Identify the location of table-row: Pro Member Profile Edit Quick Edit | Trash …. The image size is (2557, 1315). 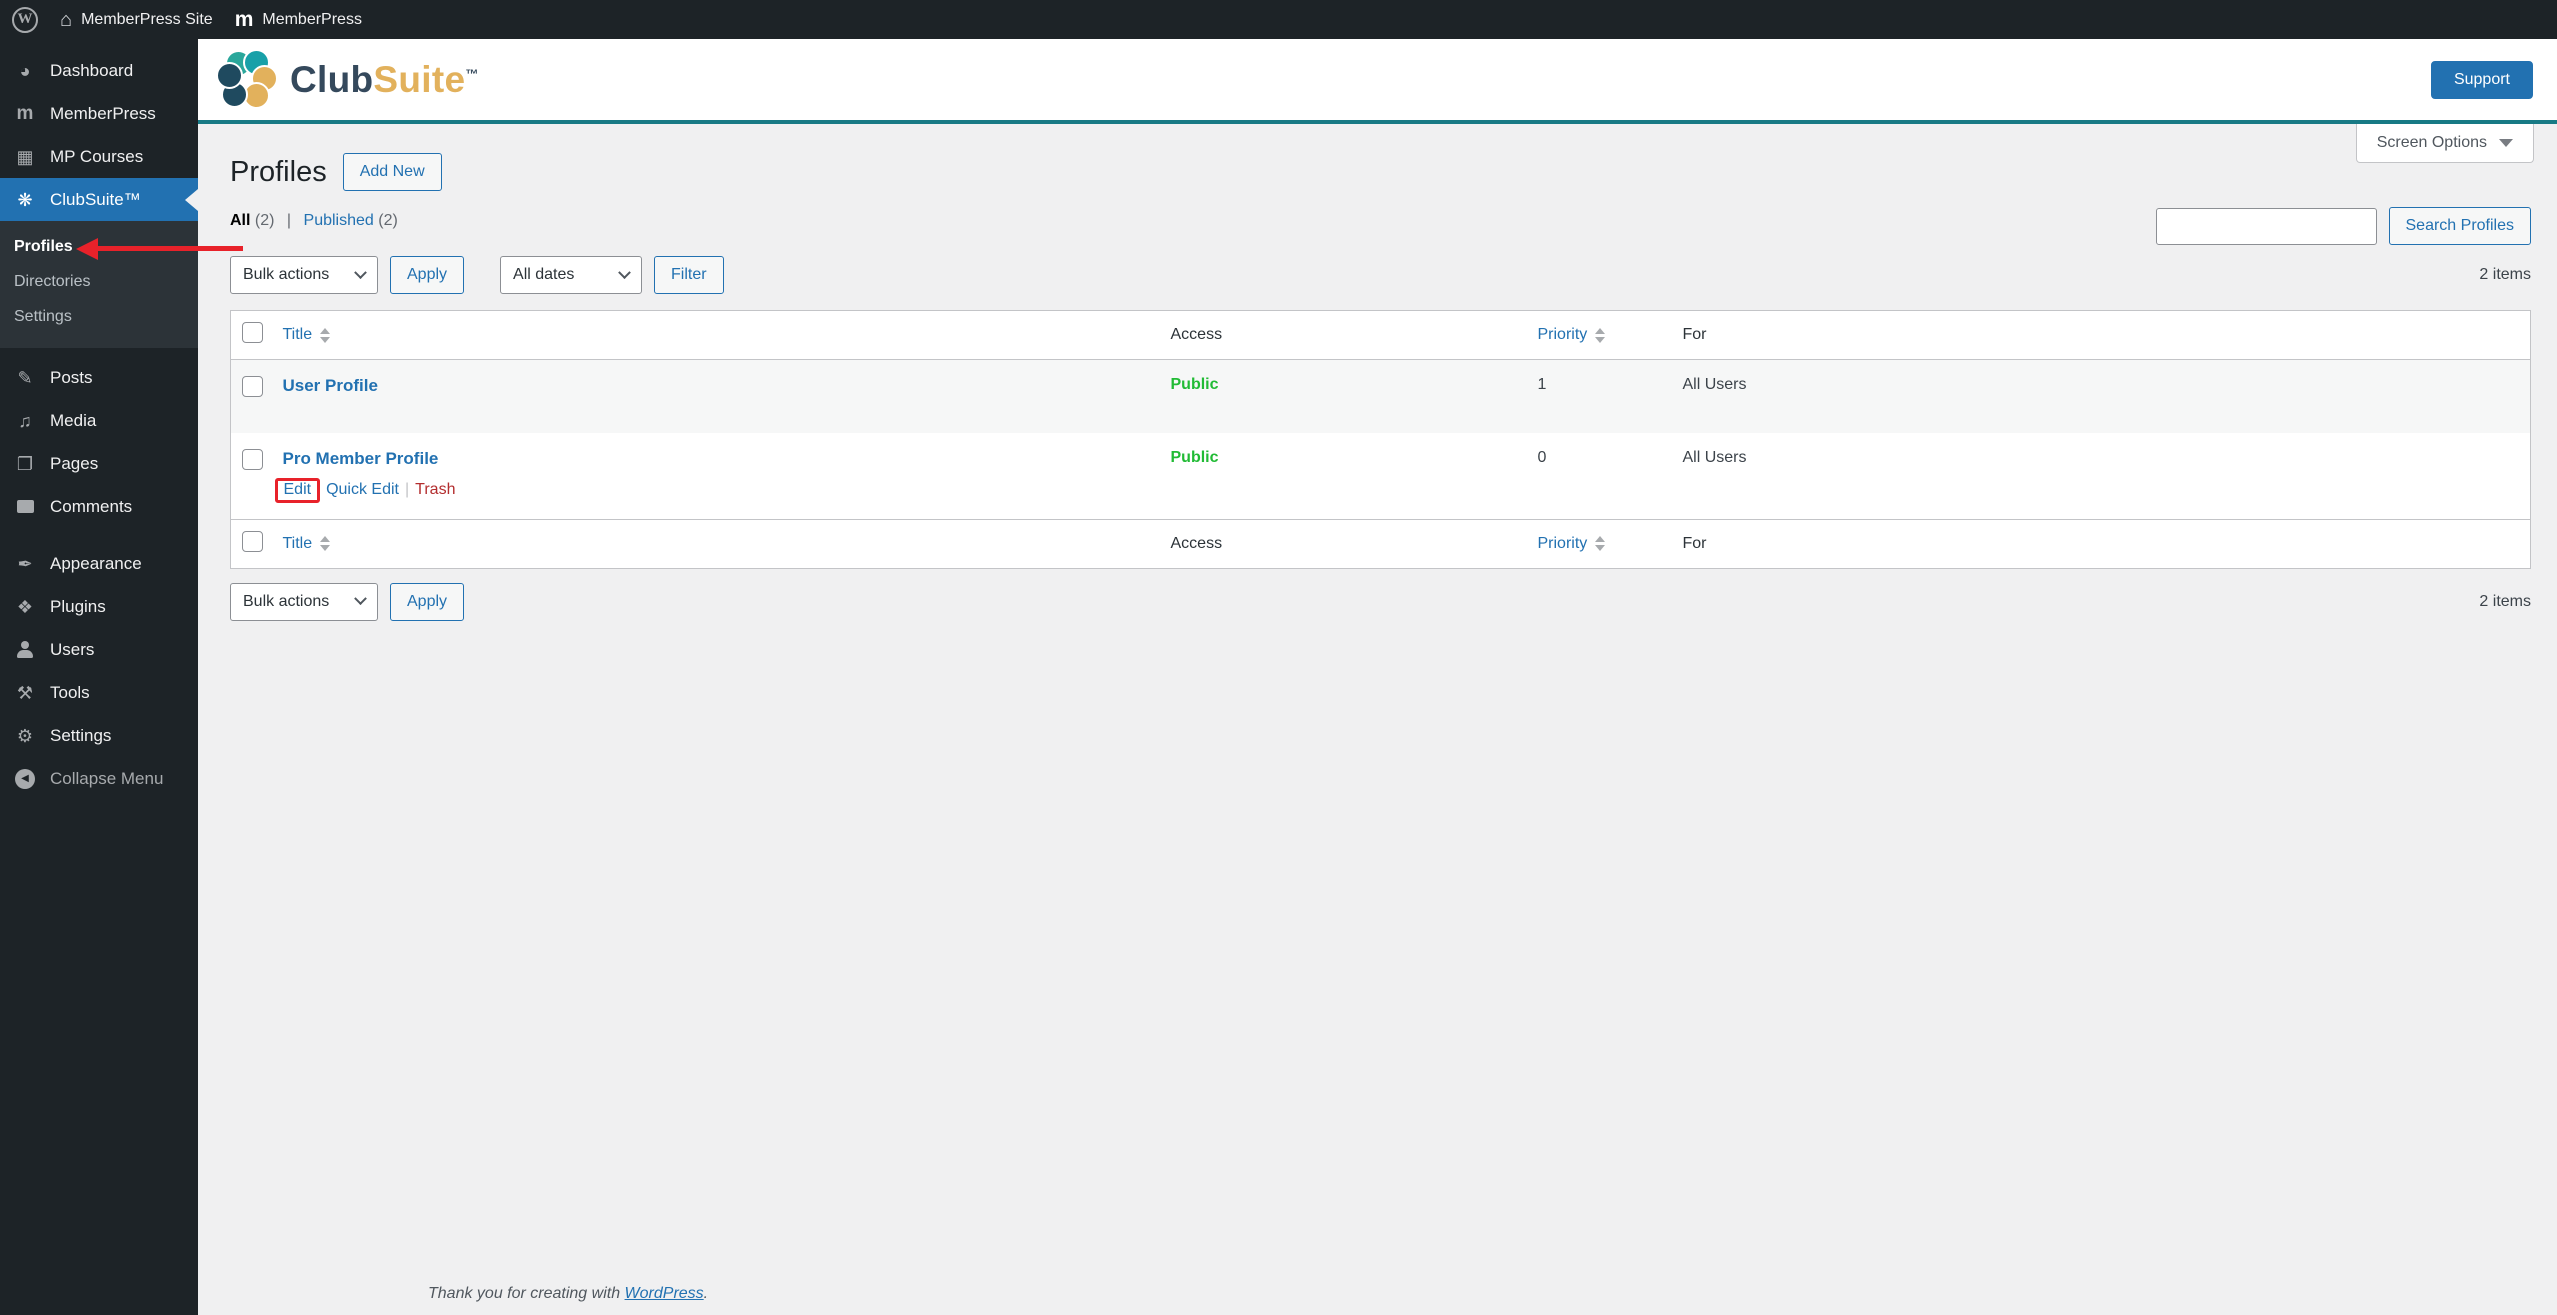
(1381, 476).